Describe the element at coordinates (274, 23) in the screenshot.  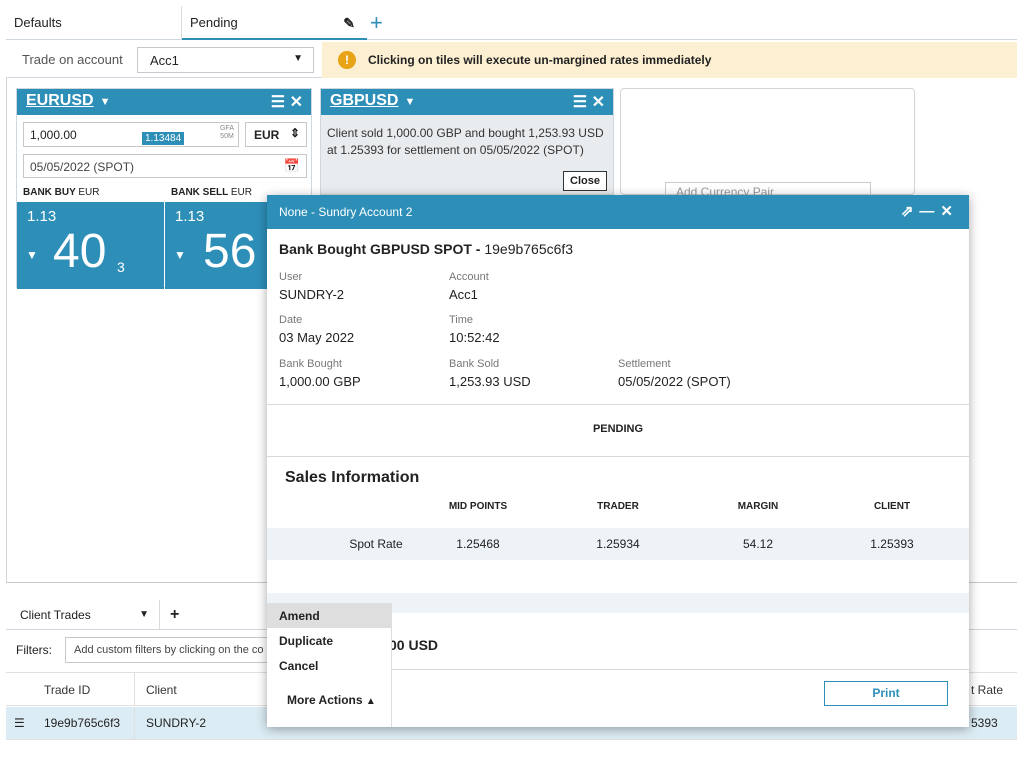
I see `tab-pending: Pending ✎` at that location.